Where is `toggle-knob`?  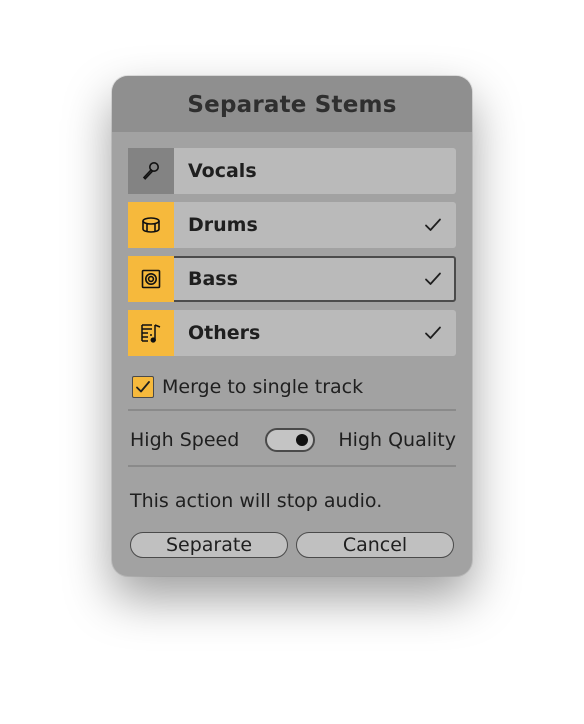 toggle-knob is located at coordinates (301, 440).